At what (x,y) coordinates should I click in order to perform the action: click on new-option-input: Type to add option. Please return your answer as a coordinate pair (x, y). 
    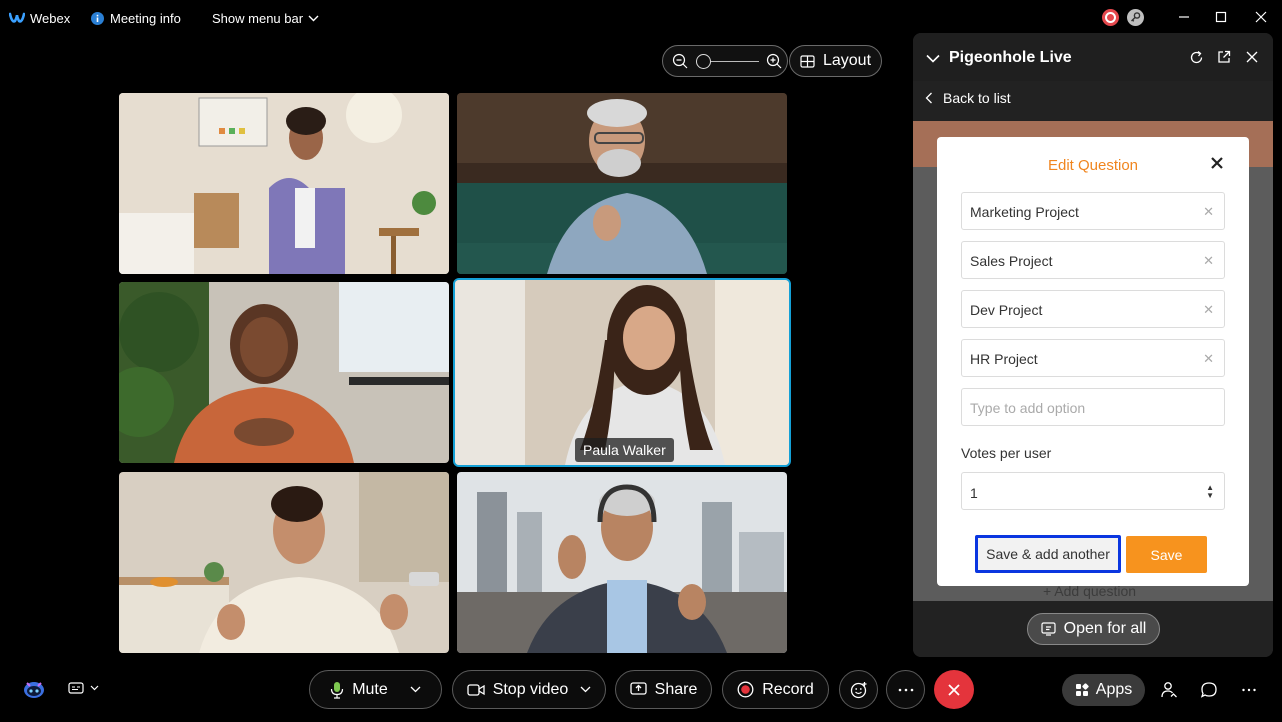
    Looking at the image, I should click on (1093, 407).